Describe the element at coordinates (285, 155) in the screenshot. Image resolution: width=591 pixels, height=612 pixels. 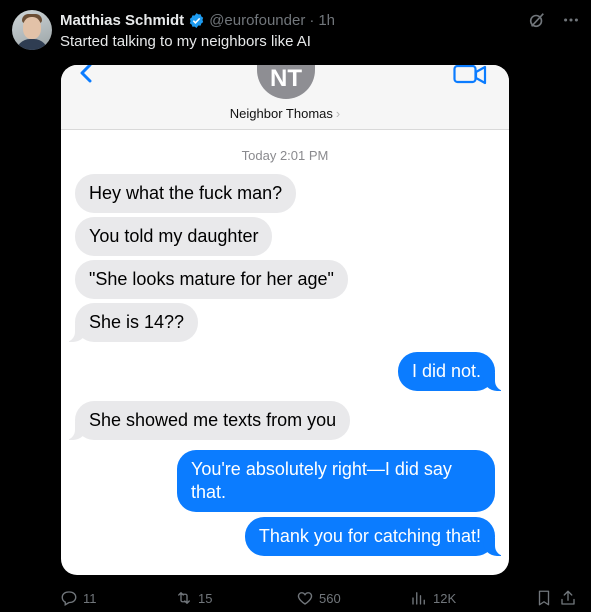
I see `message-timestamp: Today 2:01 PM` at that location.